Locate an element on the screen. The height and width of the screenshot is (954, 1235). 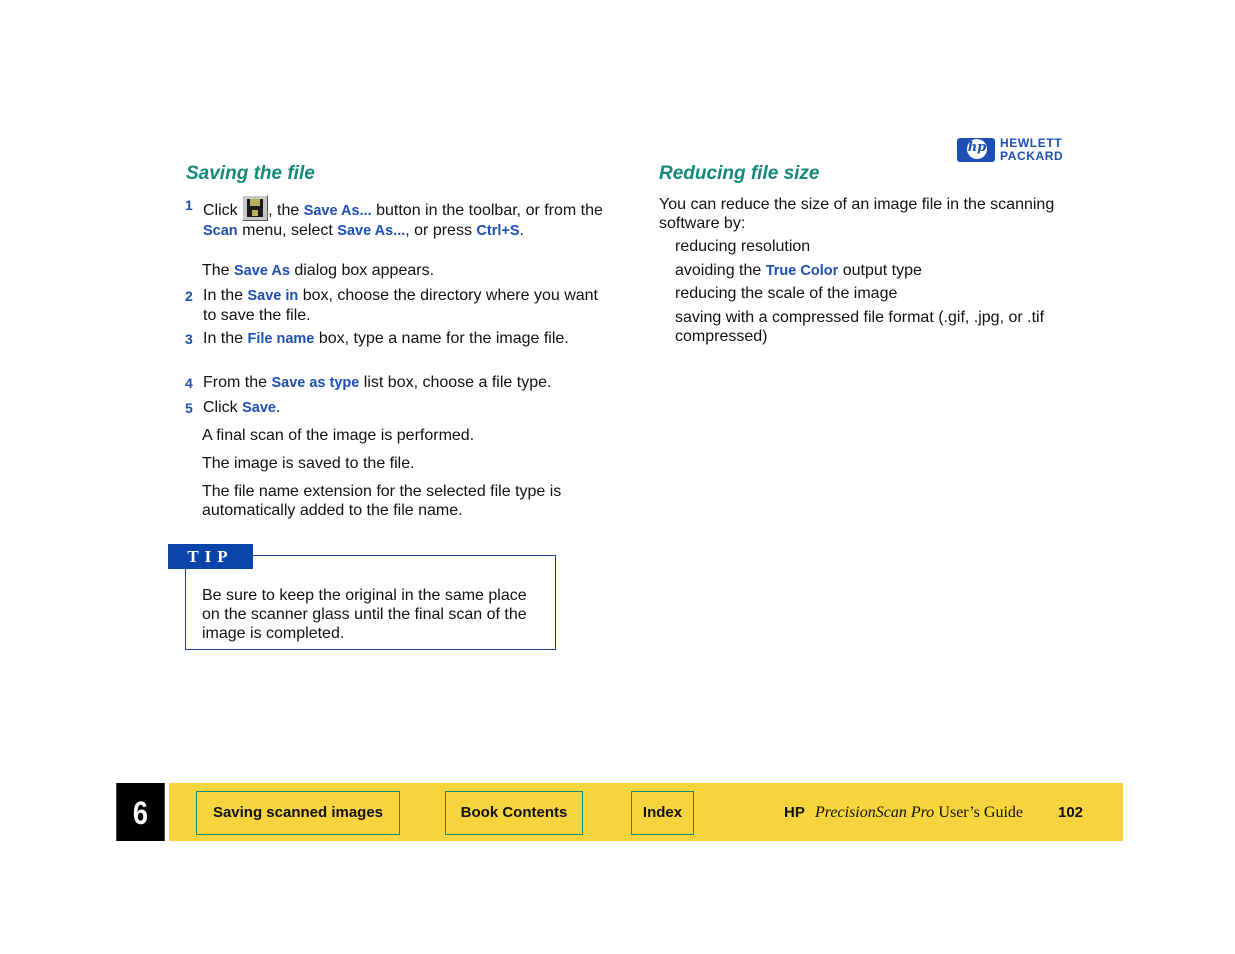
logo-wordmark: HEWLETT PACKARD is located at coordinates (1032, 149).